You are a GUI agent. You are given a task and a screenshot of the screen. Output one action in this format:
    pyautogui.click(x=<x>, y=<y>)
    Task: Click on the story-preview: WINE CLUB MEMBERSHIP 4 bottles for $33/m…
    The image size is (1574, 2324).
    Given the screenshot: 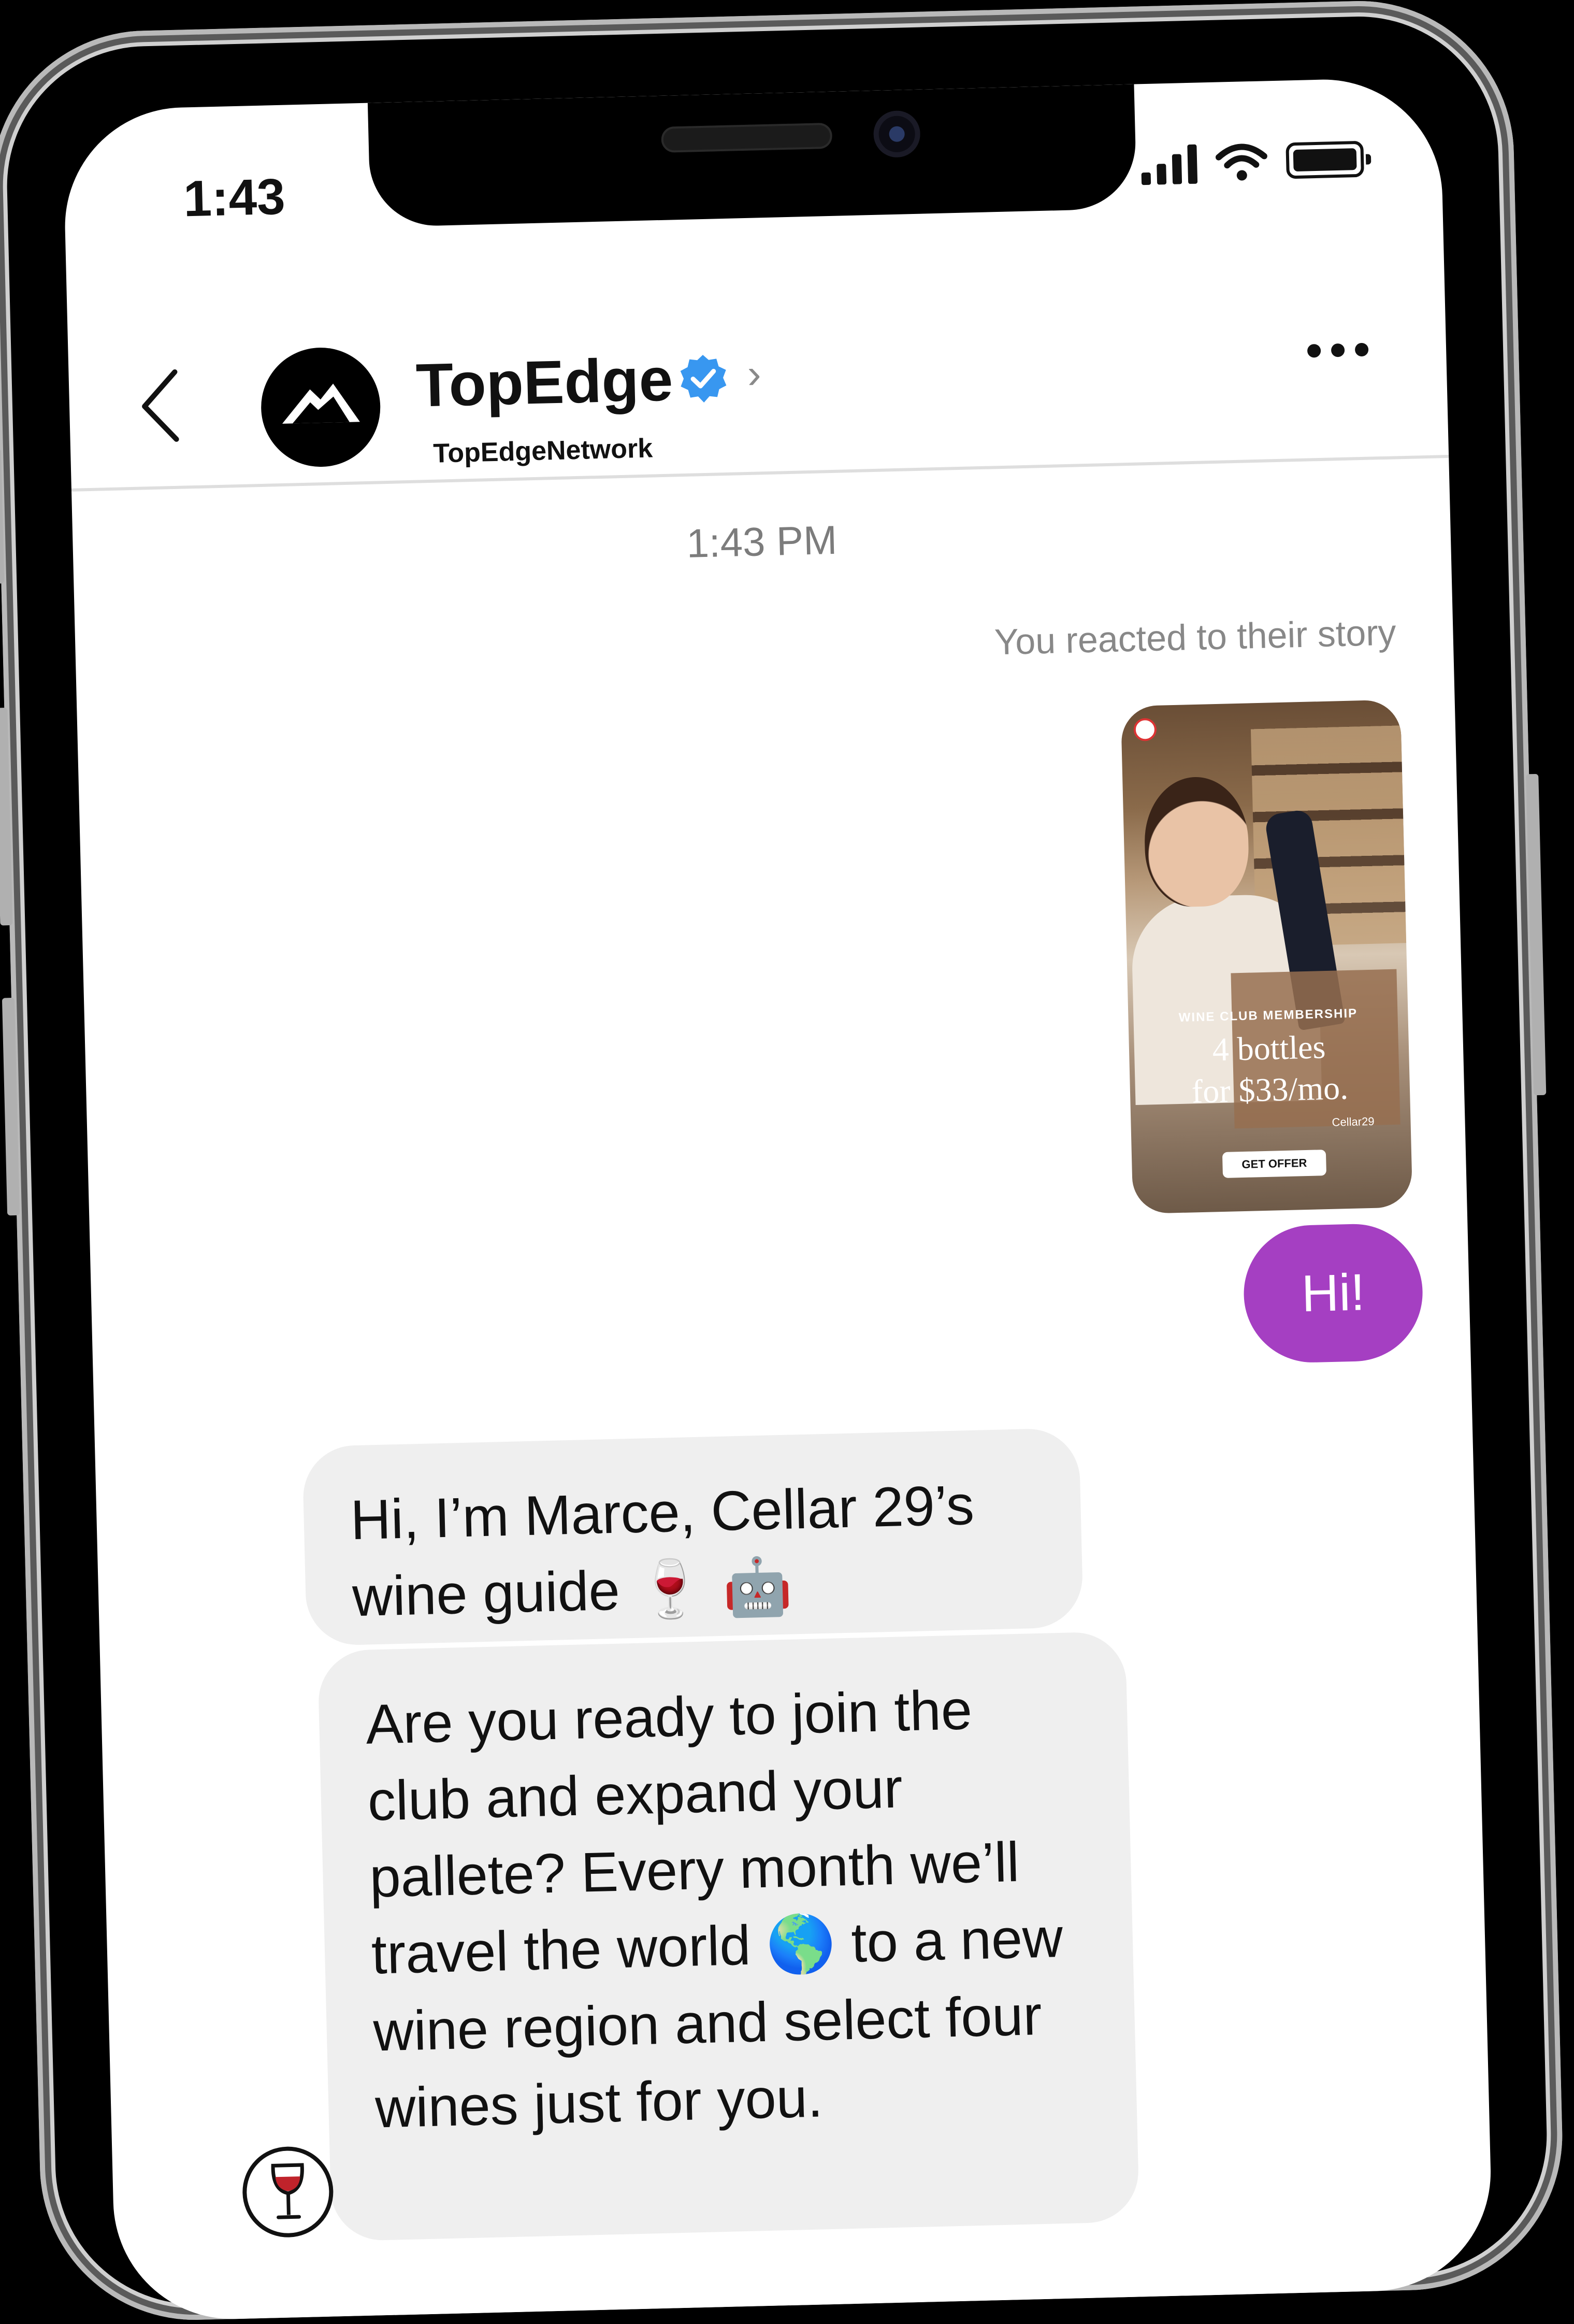 What is the action you would take?
    pyautogui.click(x=1266, y=956)
    